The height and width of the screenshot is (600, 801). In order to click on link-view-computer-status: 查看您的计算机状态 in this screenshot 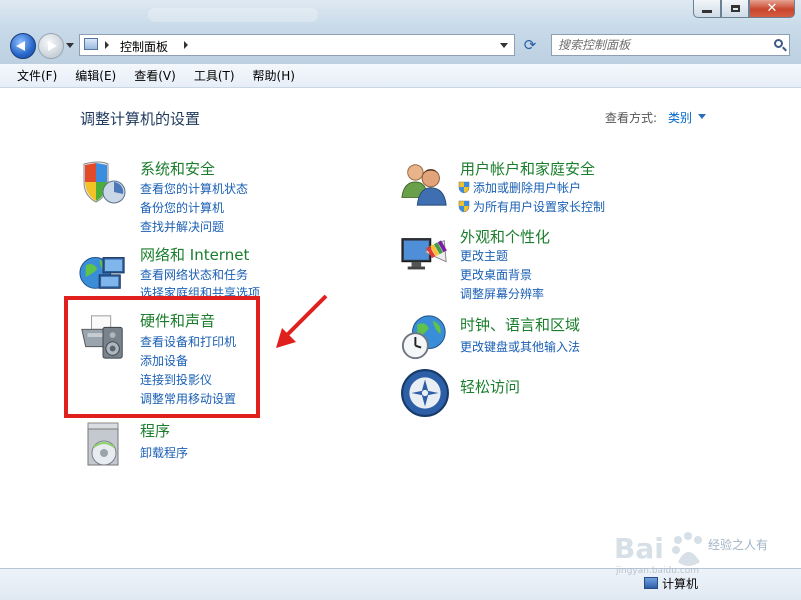, I will do `click(194, 188)`.